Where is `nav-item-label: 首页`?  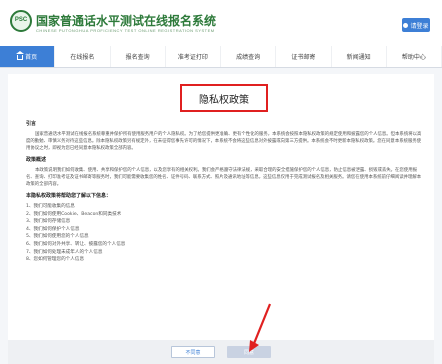 nav-item-label: 首页 is located at coordinates (31, 57).